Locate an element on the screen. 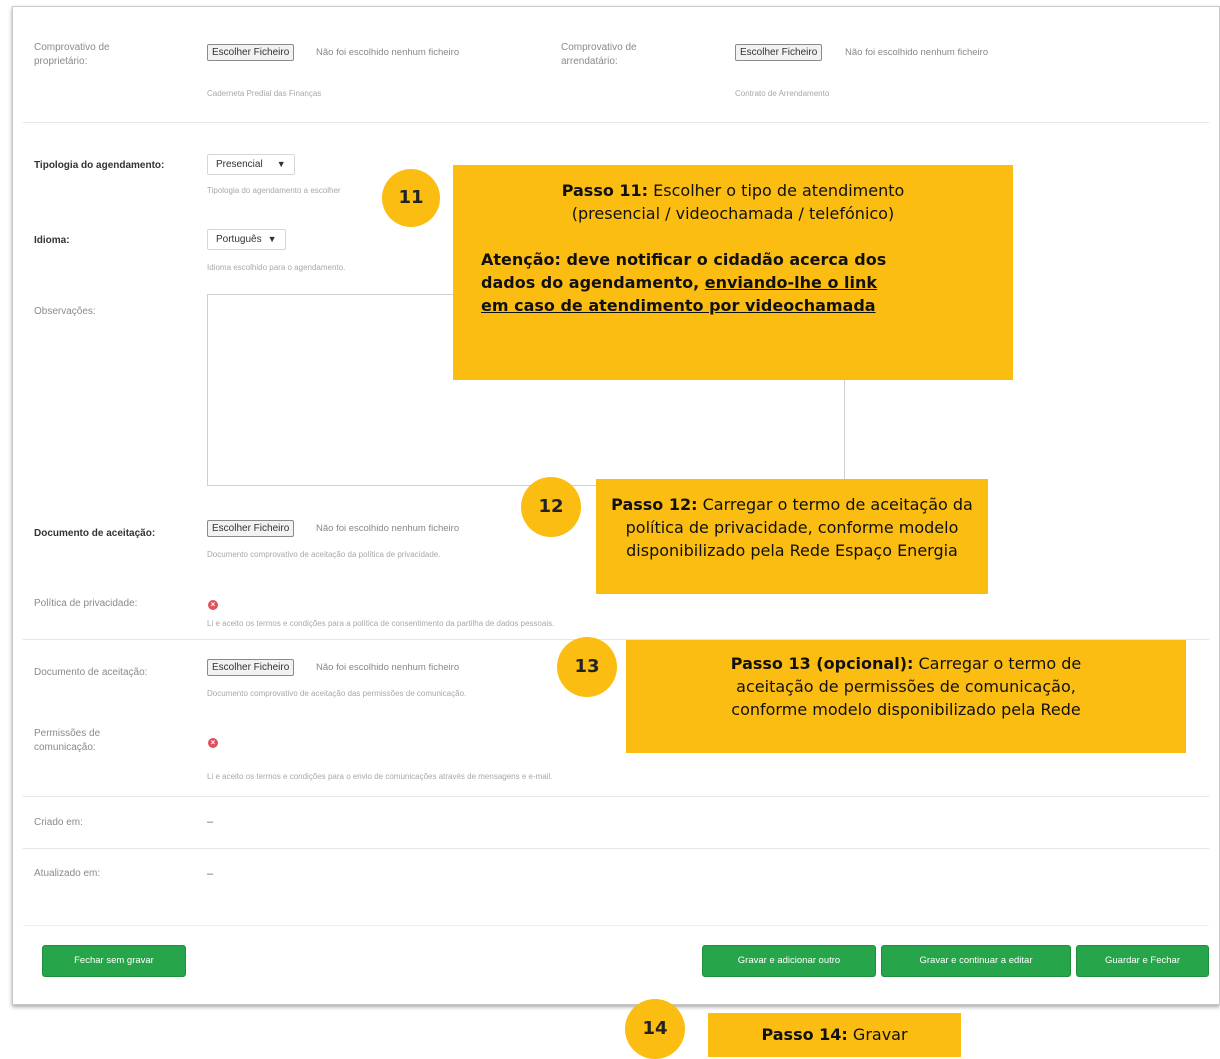 This screenshot has width=1220, height=1059. atualizado-em-label: Atualizado em: is located at coordinates (67, 873).